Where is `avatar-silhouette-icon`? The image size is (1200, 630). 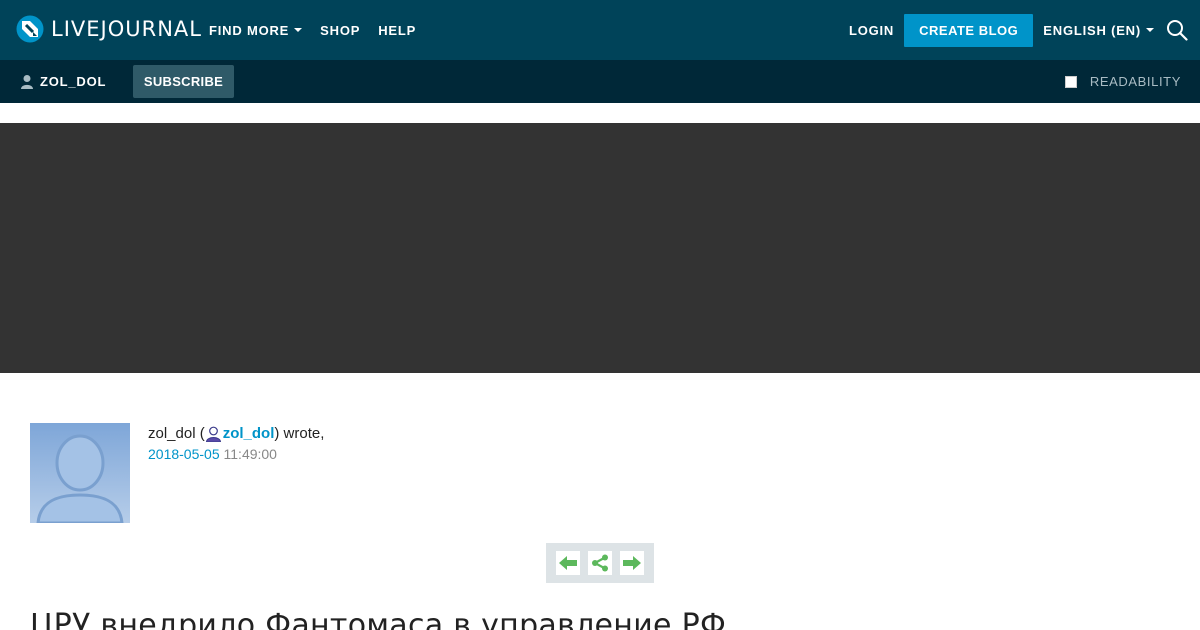 avatar-silhouette-icon is located at coordinates (80, 473).